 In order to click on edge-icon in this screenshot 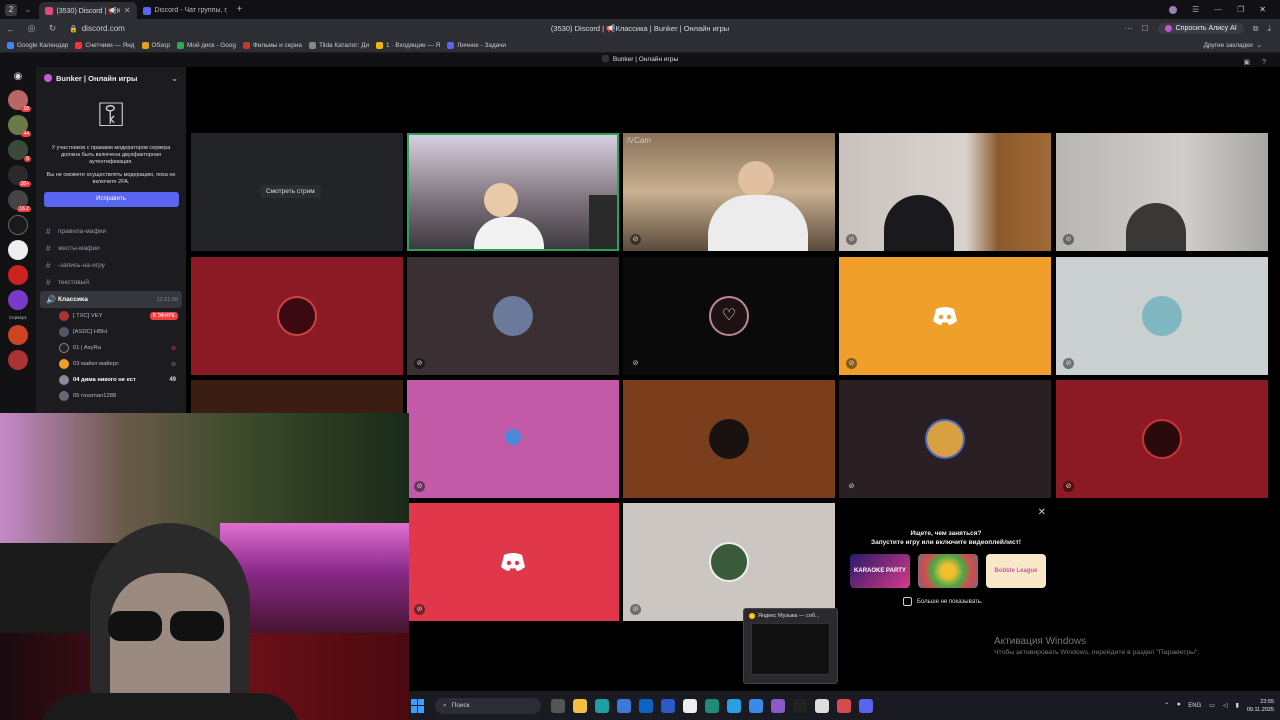, I will do `click(602, 705)`.